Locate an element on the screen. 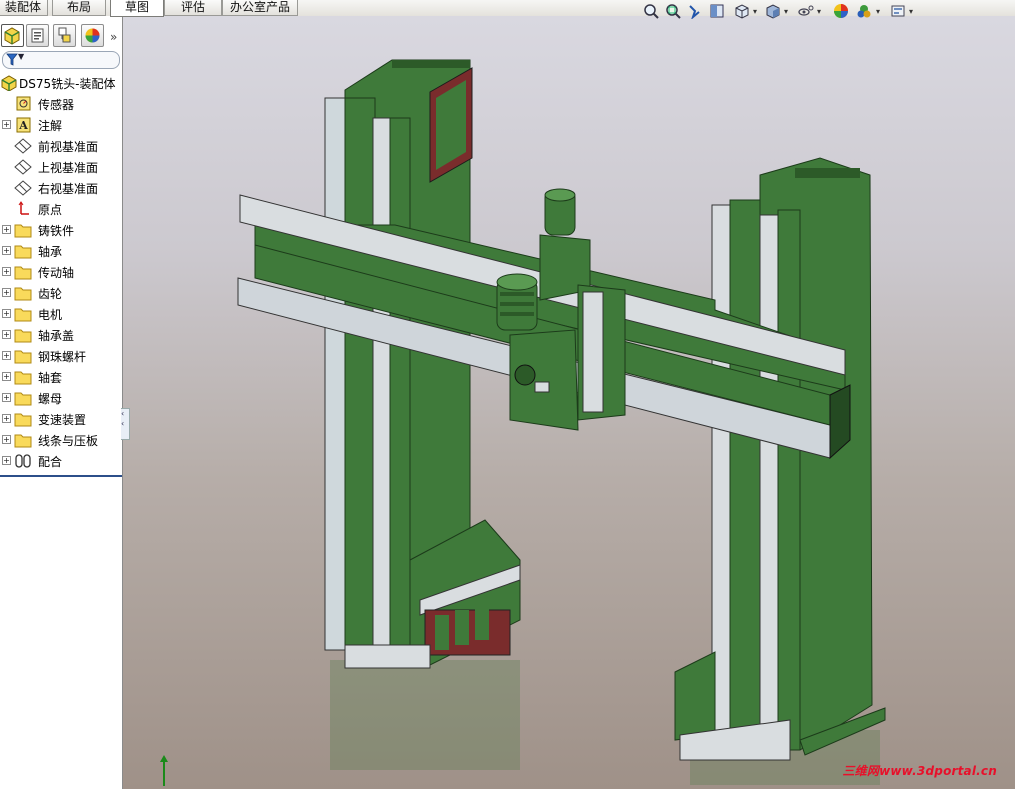  filter-icon is located at coordinates (12, 59).